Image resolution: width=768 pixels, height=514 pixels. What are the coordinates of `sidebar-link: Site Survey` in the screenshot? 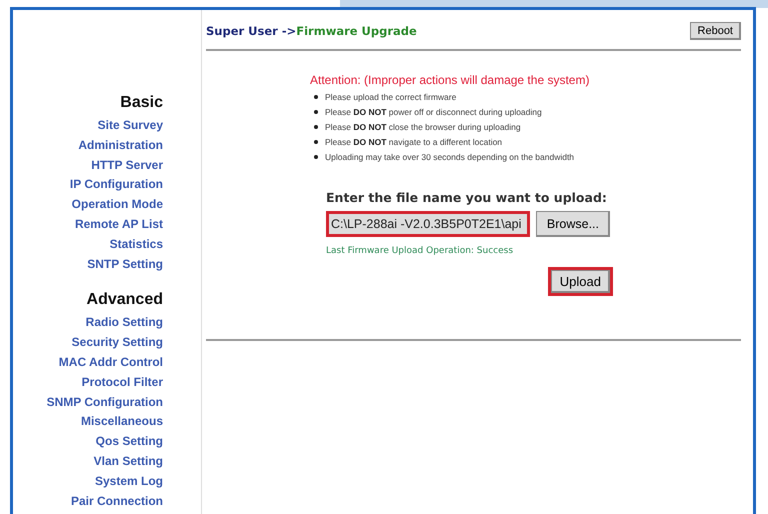 It's located at (130, 126).